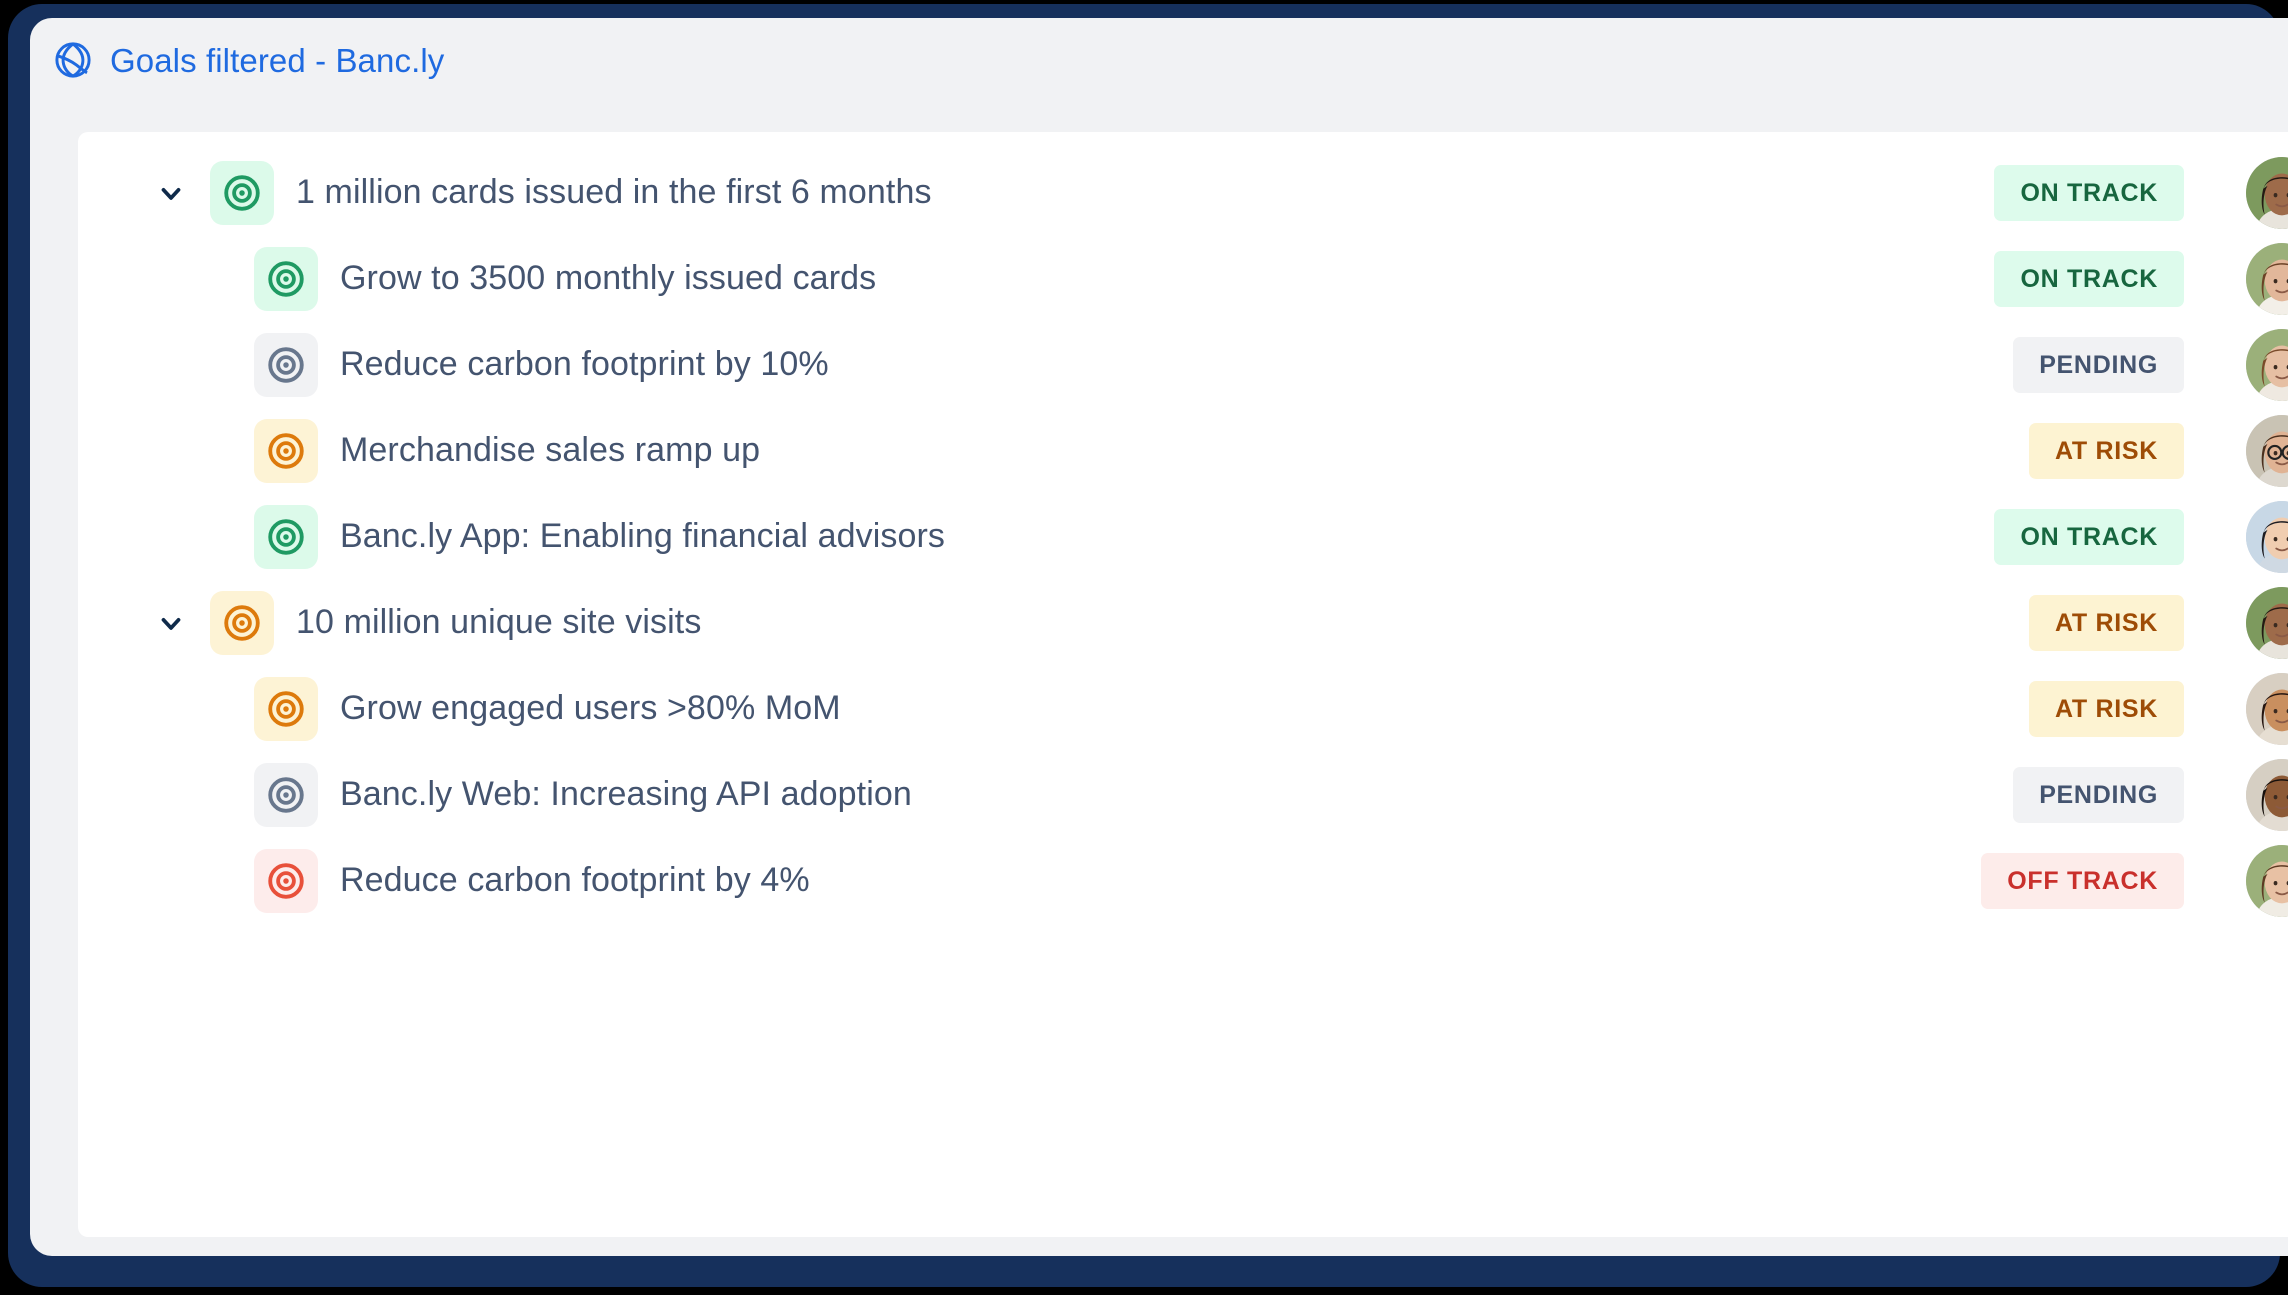 The width and height of the screenshot is (2288, 1295). Describe the element at coordinates (277, 60) in the screenshot. I see `page-title: Goals filtered - Banc.ly` at that location.